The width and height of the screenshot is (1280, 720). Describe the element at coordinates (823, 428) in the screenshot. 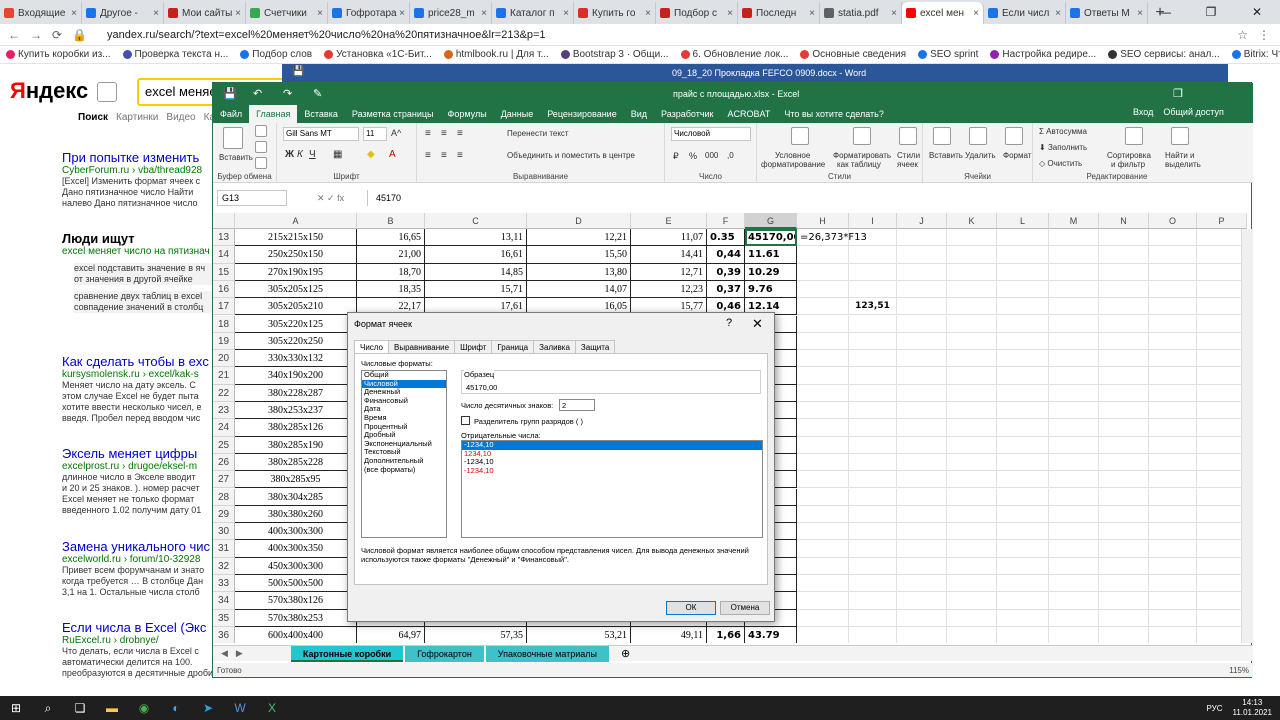

I see `cell-h24` at that location.